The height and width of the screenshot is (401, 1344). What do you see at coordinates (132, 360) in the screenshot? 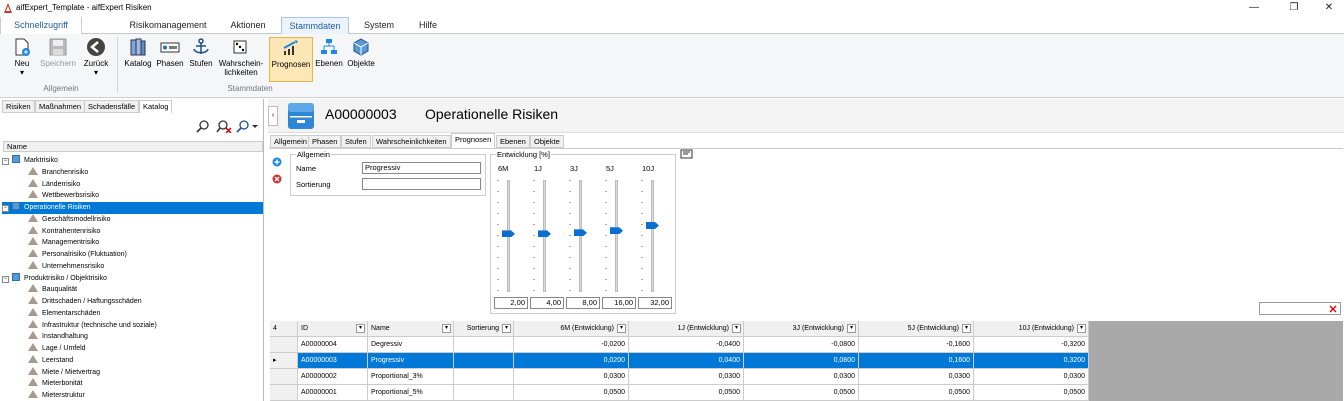
I see `tree-item-node: Leerstand` at bounding box center [132, 360].